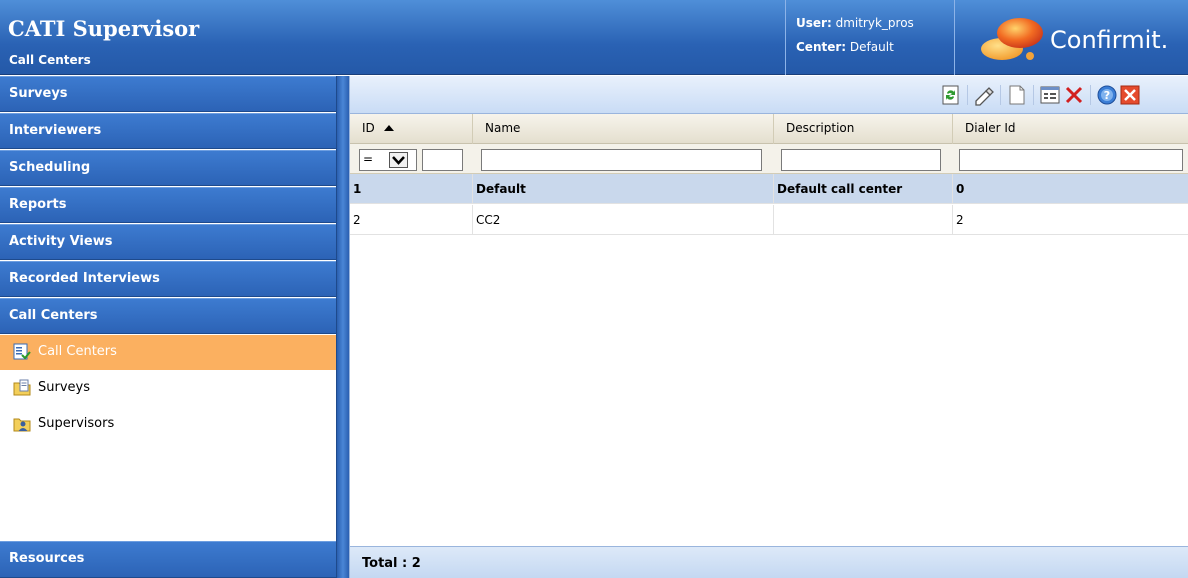  Describe the element at coordinates (168, 168) in the screenshot. I see `nav-scheduling: Scheduling` at that location.